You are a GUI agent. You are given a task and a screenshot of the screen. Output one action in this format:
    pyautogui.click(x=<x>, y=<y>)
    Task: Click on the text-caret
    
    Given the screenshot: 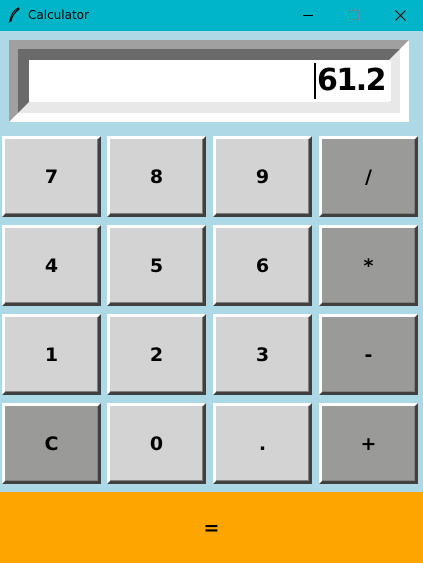 What is the action you would take?
    pyautogui.click(x=314, y=81)
    